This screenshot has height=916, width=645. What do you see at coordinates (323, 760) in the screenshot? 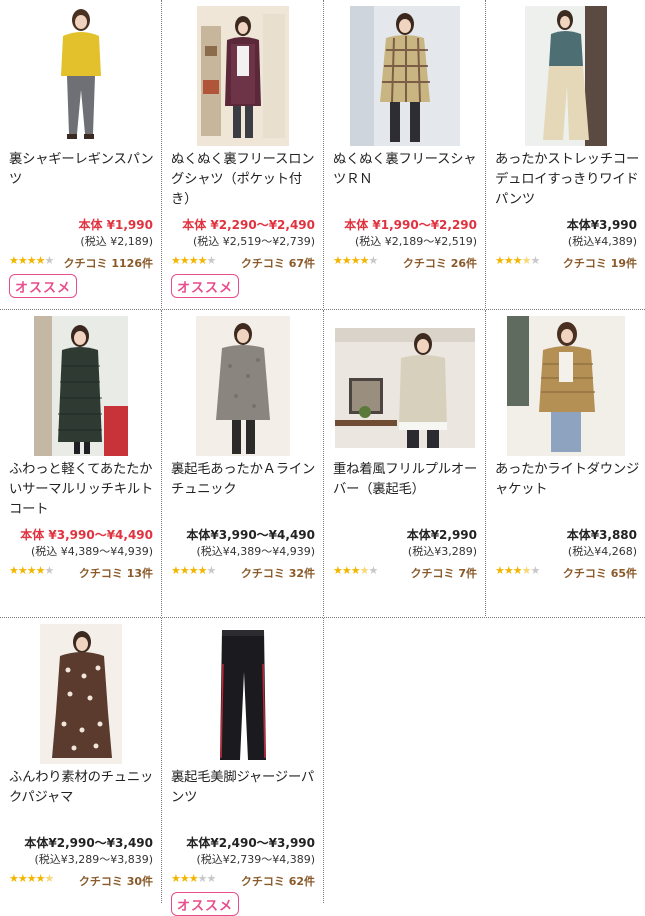
I see `divider` at bounding box center [323, 760].